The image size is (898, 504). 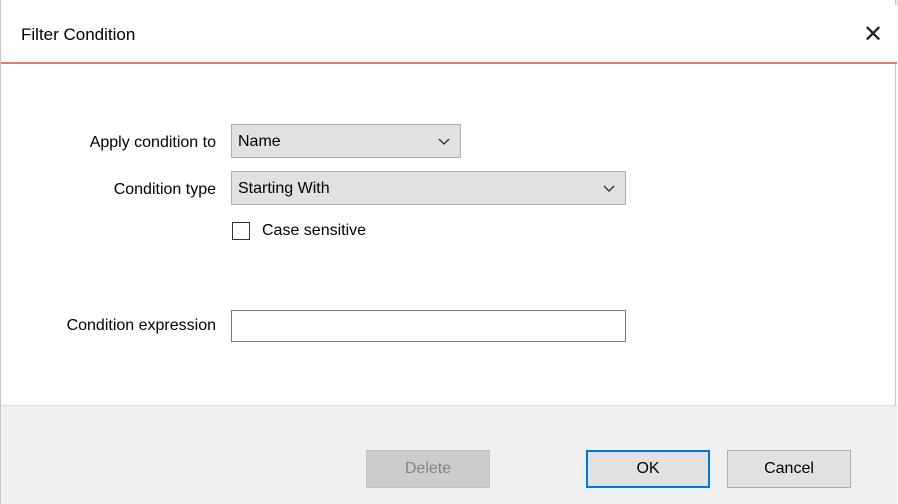 What do you see at coordinates (284, 188) in the screenshot?
I see `condition-type-value: Starting With` at bounding box center [284, 188].